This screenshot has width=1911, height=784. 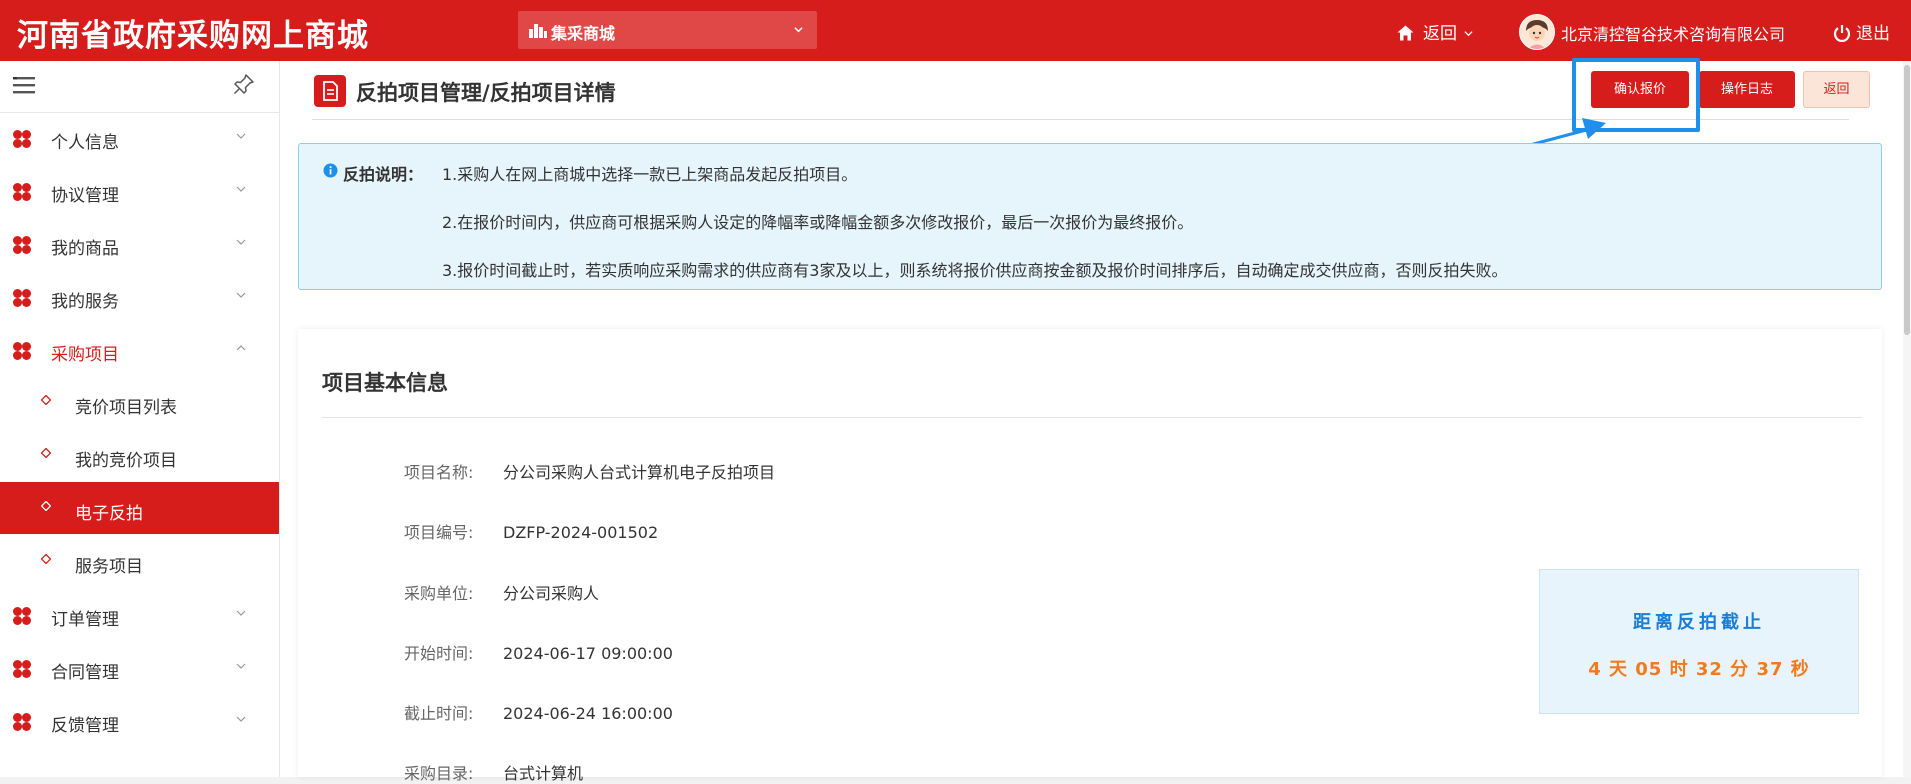 I want to click on field-purchaser: 采购单位: 分公司采购人, so click(x=501, y=592).